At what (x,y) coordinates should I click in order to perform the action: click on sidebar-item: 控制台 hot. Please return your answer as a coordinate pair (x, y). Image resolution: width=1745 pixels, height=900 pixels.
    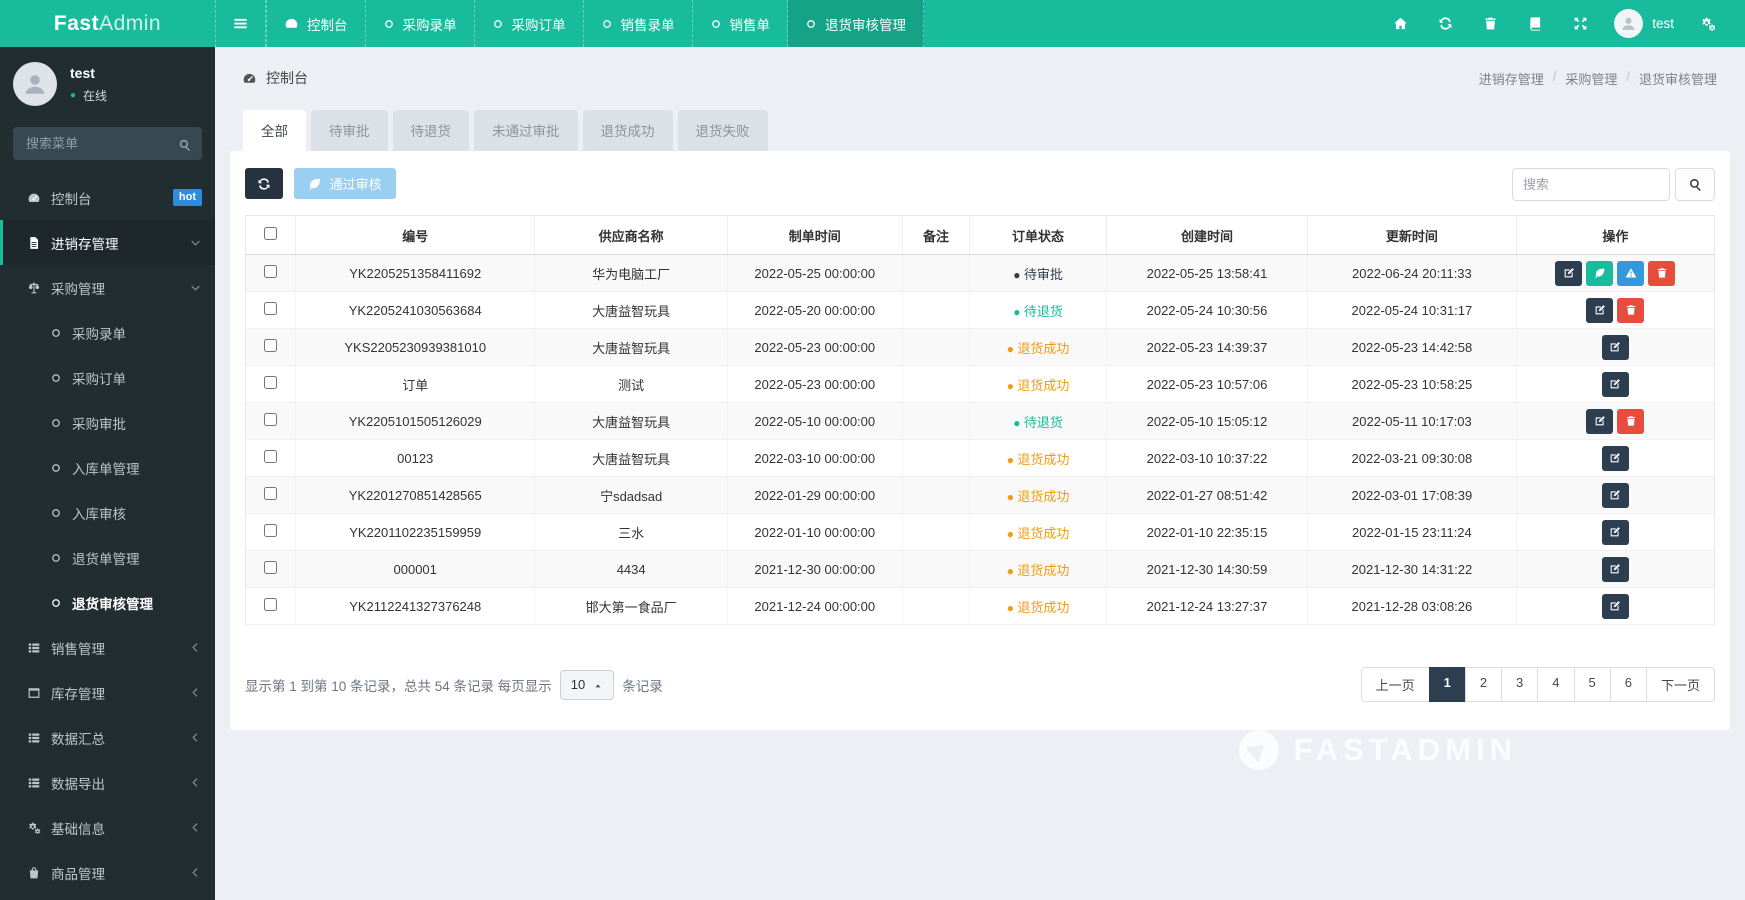
    Looking at the image, I should click on (107, 197).